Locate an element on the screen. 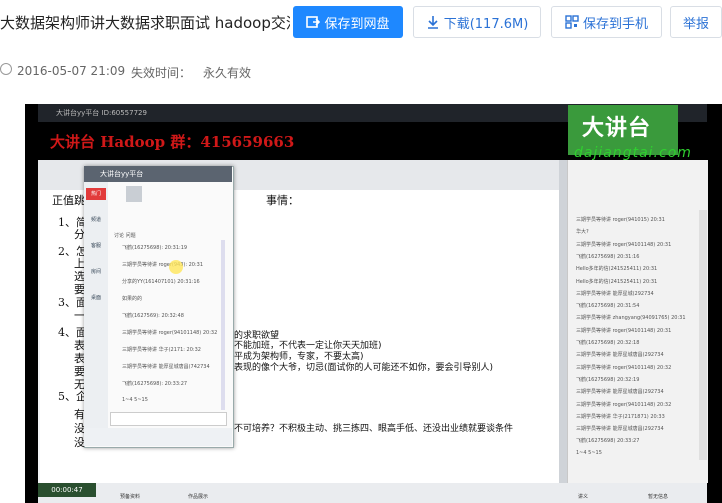  chat-message: 飞鹤(16275698) 20:33:27 is located at coordinates (608, 441).